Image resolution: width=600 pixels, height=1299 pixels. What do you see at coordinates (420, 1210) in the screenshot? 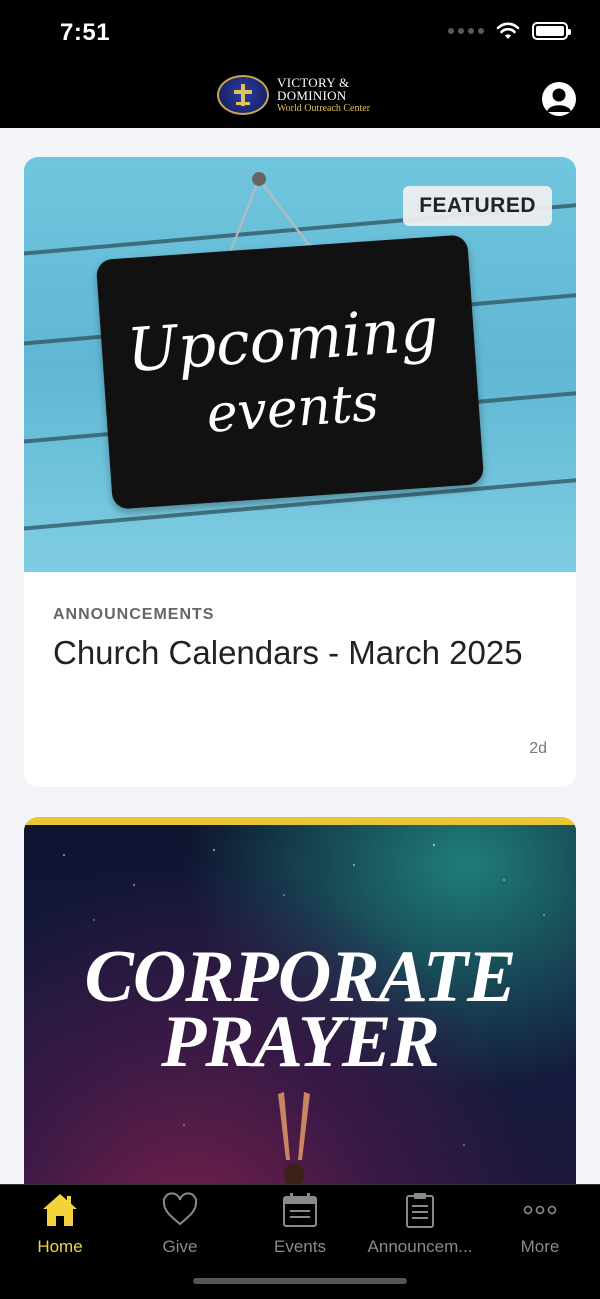
I see `clipboard-icon` at bounding box center [420, 1210].